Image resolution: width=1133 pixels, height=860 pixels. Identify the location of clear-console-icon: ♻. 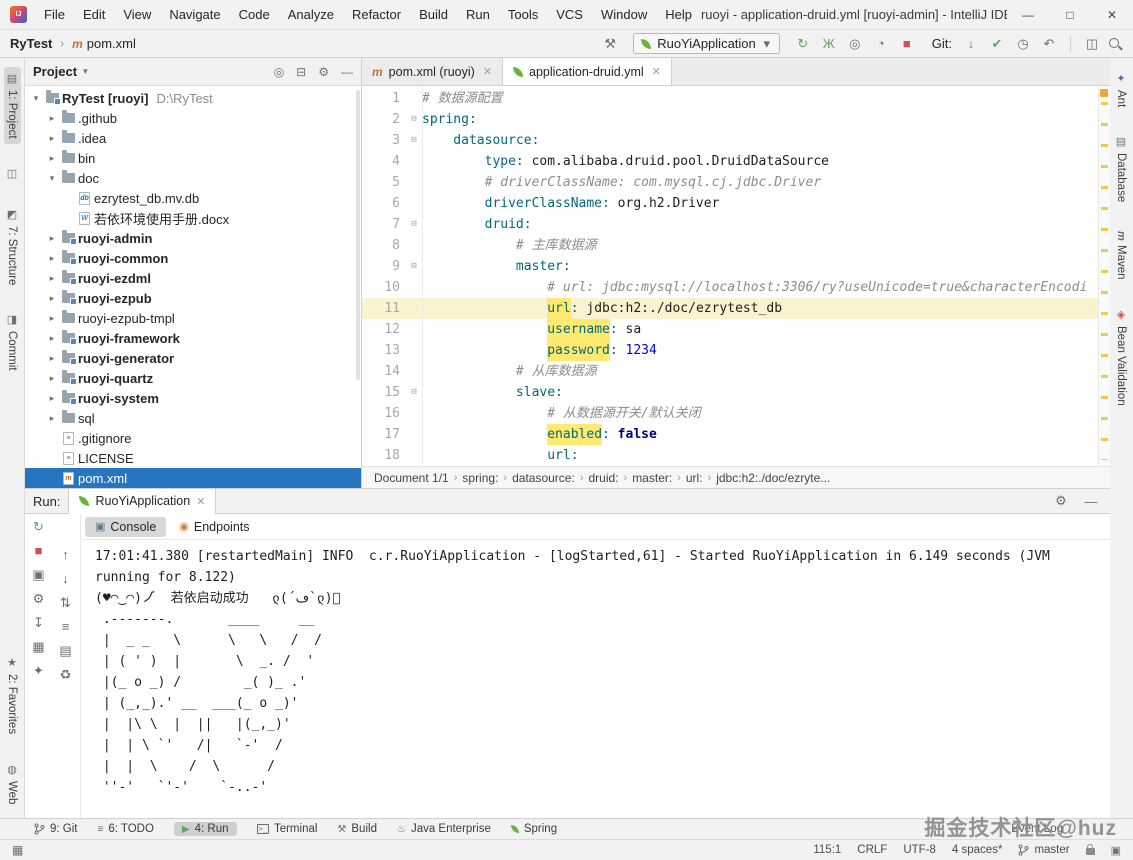
(66, 675).